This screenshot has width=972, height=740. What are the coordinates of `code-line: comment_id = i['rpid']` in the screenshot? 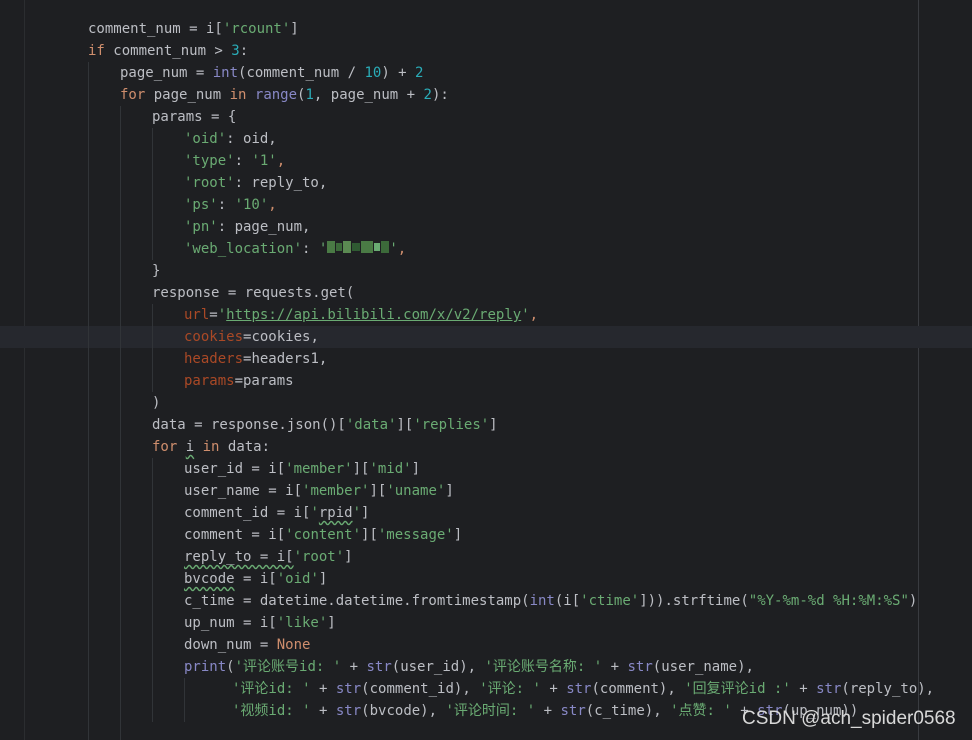 It's located at (276, 513).